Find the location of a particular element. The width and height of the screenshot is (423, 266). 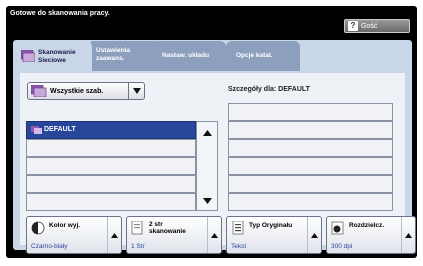

resolution-title: Rozdzielcz. is located at coordinates (367, 225).